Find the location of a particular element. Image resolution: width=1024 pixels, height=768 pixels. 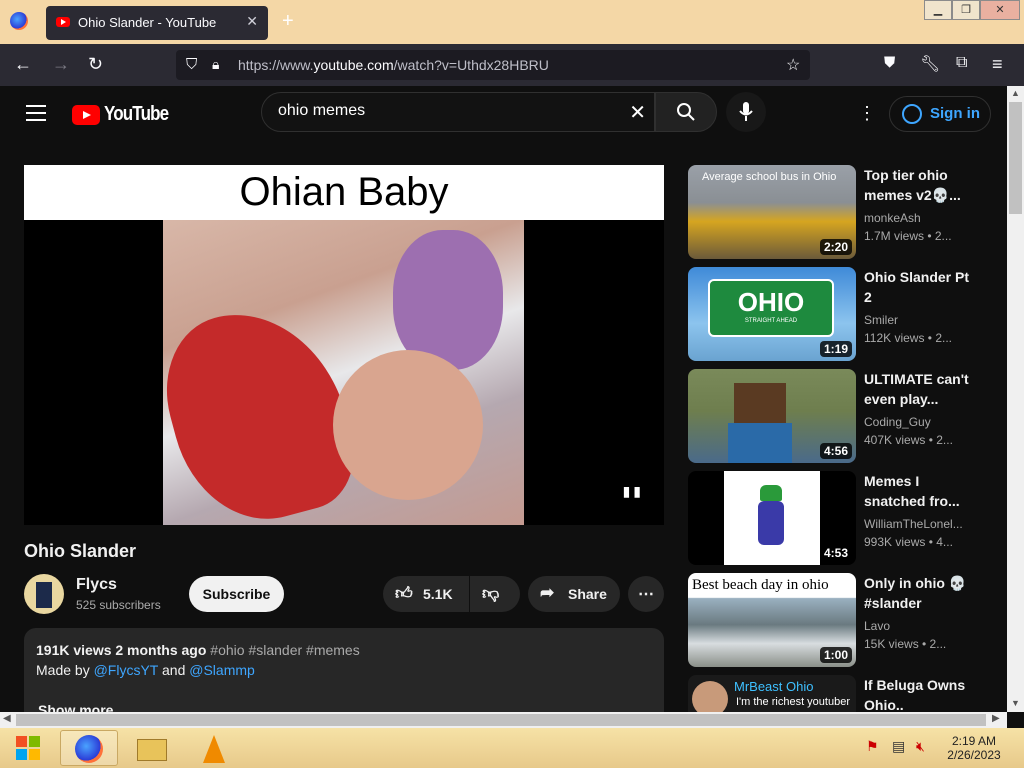

maximize-button: ❐ is located at coordinates (966, 10).